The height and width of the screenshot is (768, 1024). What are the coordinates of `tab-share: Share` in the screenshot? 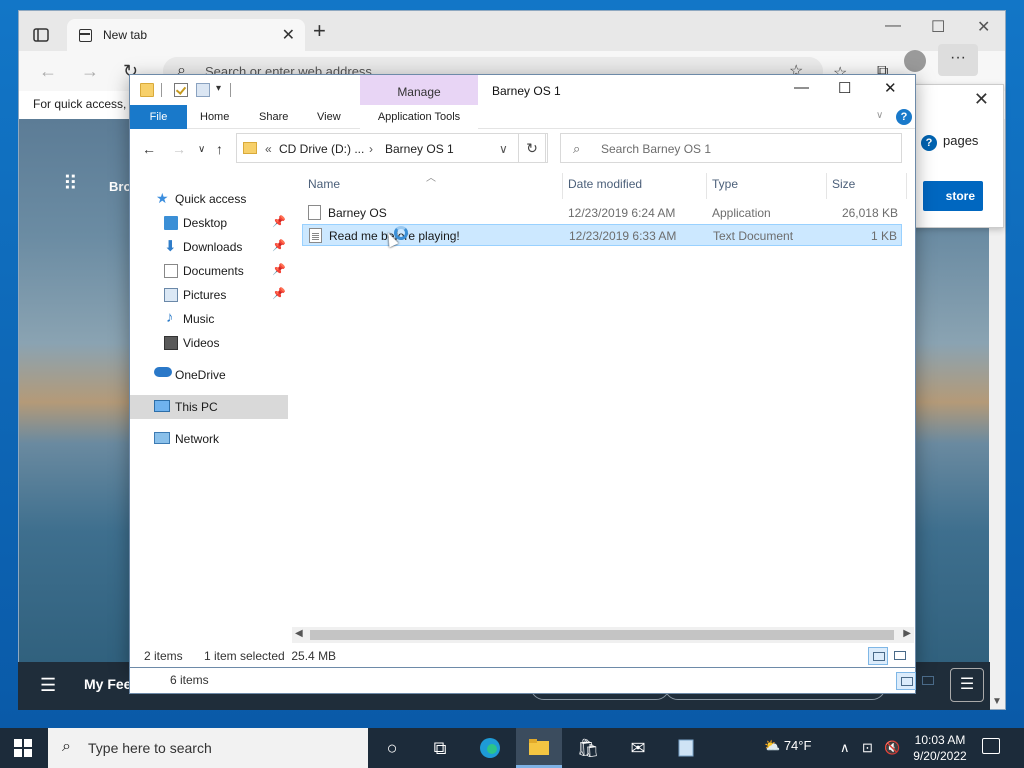 It's located at (273, 117).